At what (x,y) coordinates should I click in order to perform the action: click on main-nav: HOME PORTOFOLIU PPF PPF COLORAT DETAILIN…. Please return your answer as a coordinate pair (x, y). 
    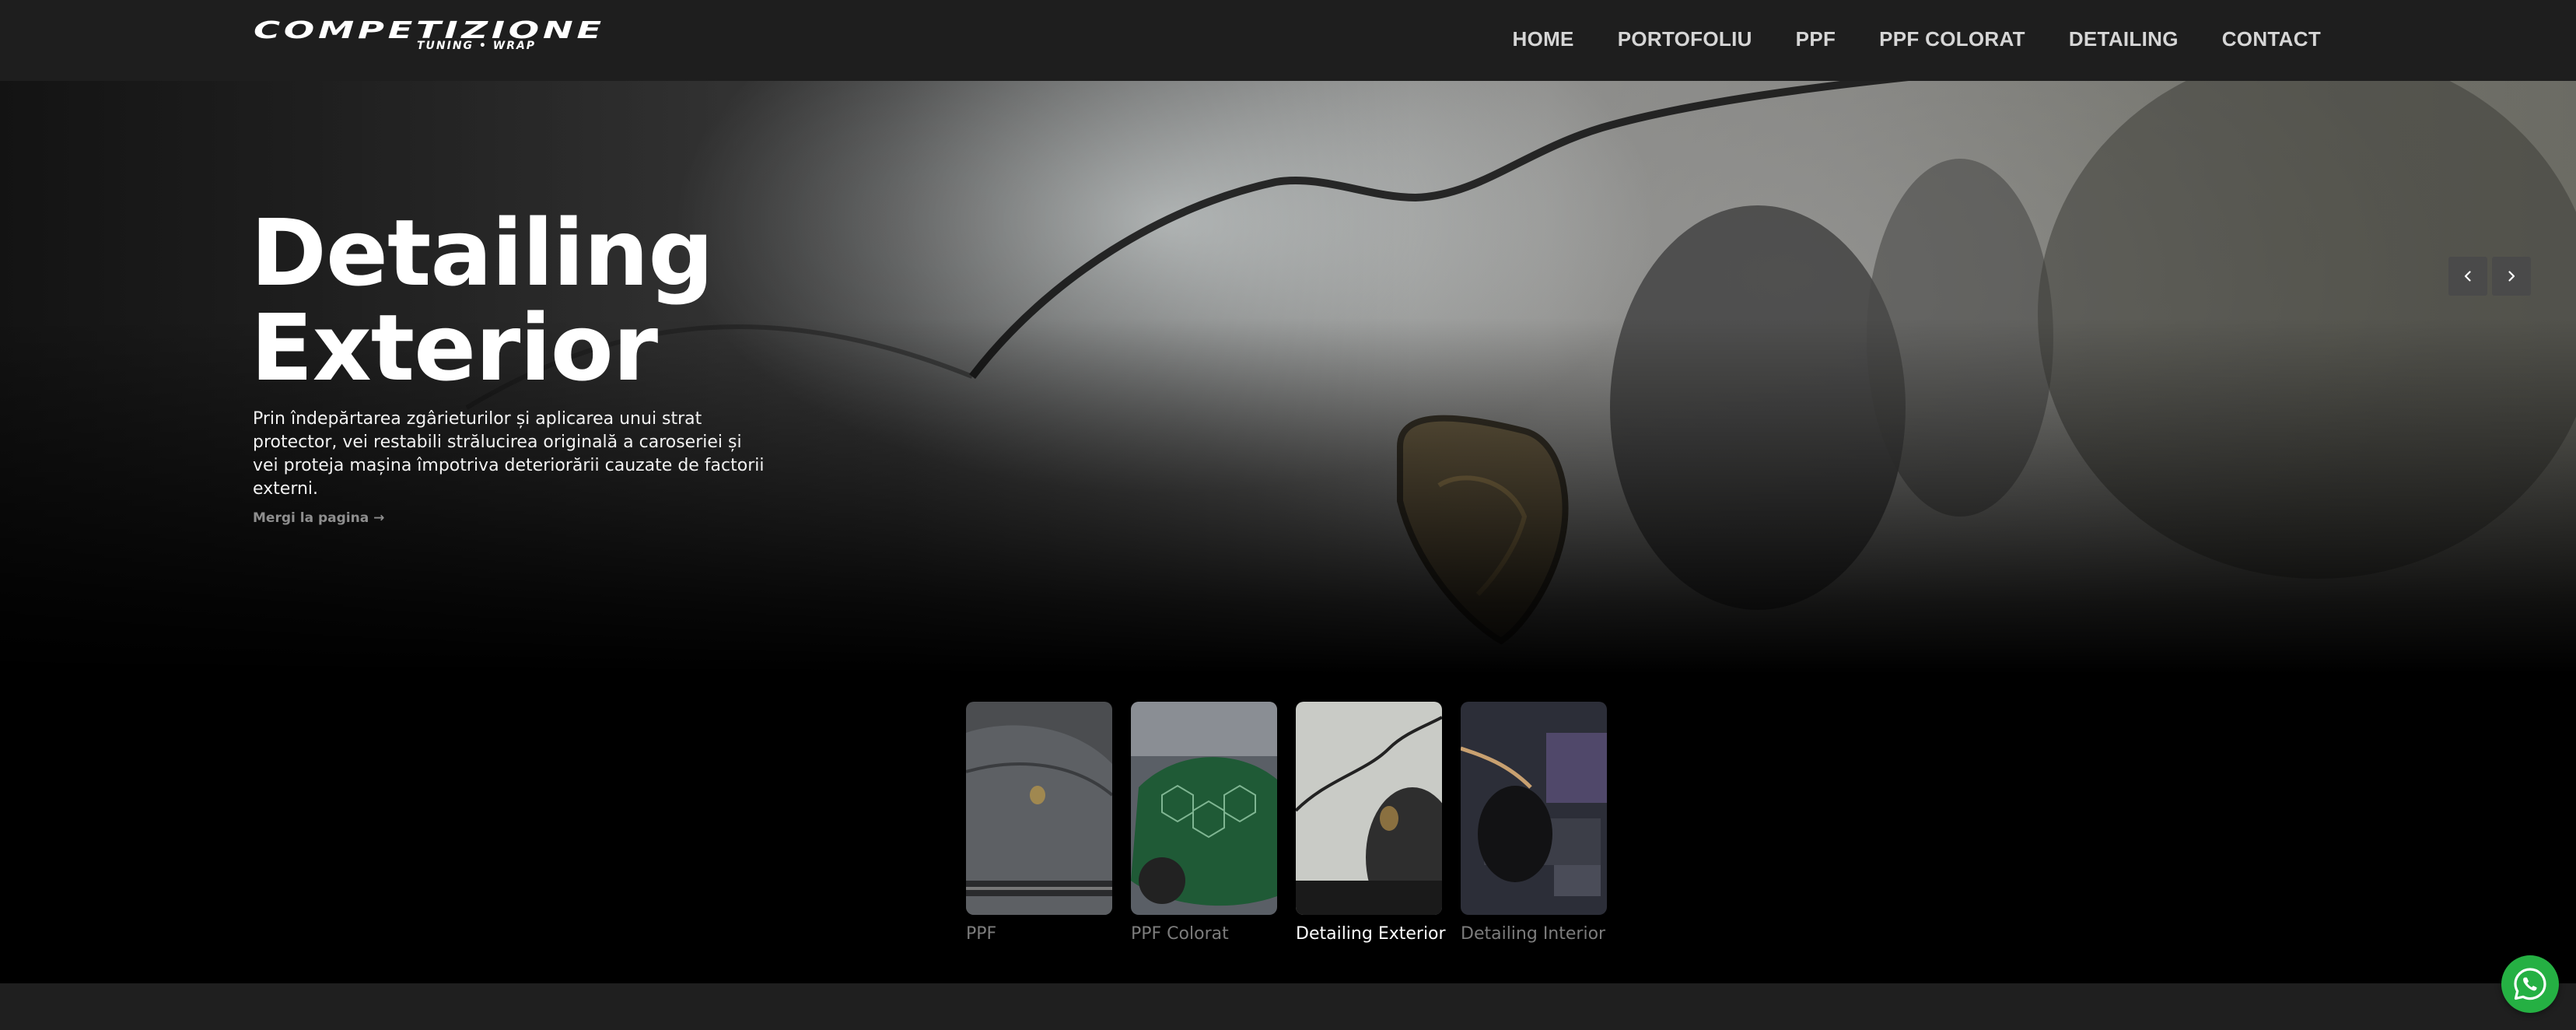
    Looking at the image, I should click on (1918, 39).